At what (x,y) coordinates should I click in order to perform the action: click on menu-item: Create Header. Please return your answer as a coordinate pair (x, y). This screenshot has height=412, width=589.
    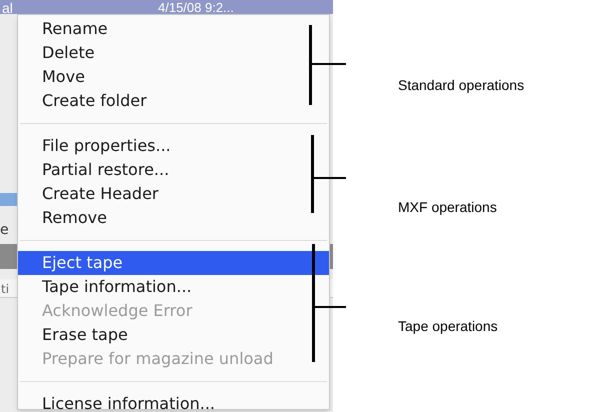
    Looking at the image, I should click on (173, 194).